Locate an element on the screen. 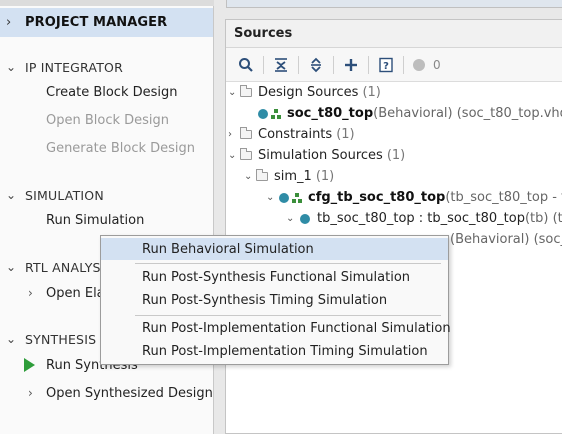  nav-open-synthesized-design: › Open Synthesized Design is located at coordinates (106, 393).